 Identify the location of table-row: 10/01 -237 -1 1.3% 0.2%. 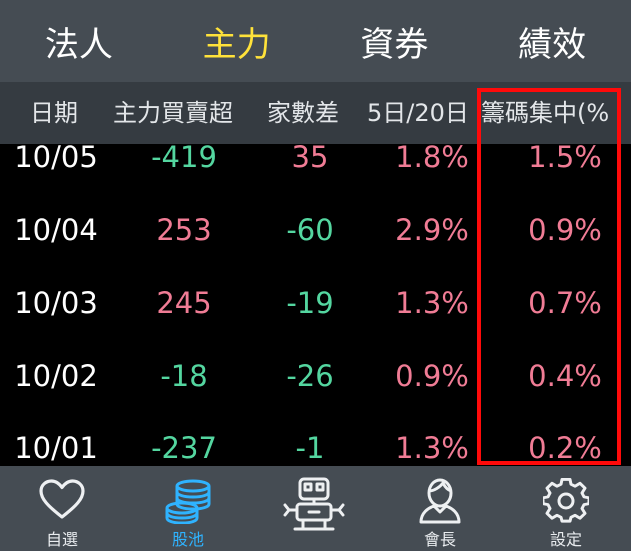
(315, 447).